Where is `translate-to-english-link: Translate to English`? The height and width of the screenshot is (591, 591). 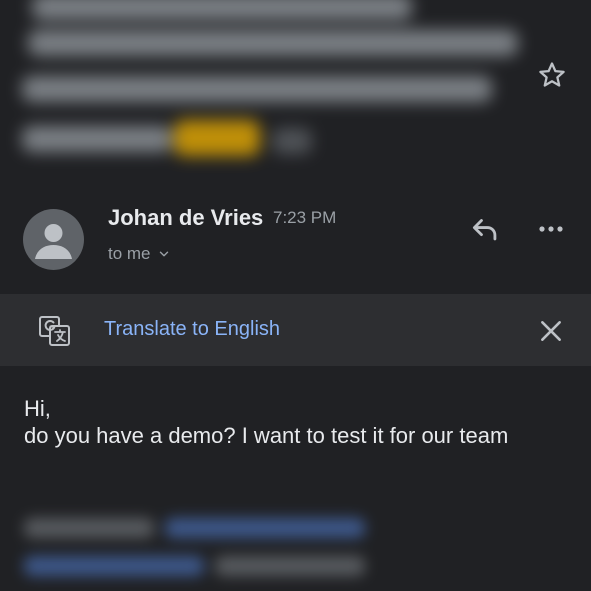 translate-to-english-link: Translate to English is located at coordinates (192, 329).